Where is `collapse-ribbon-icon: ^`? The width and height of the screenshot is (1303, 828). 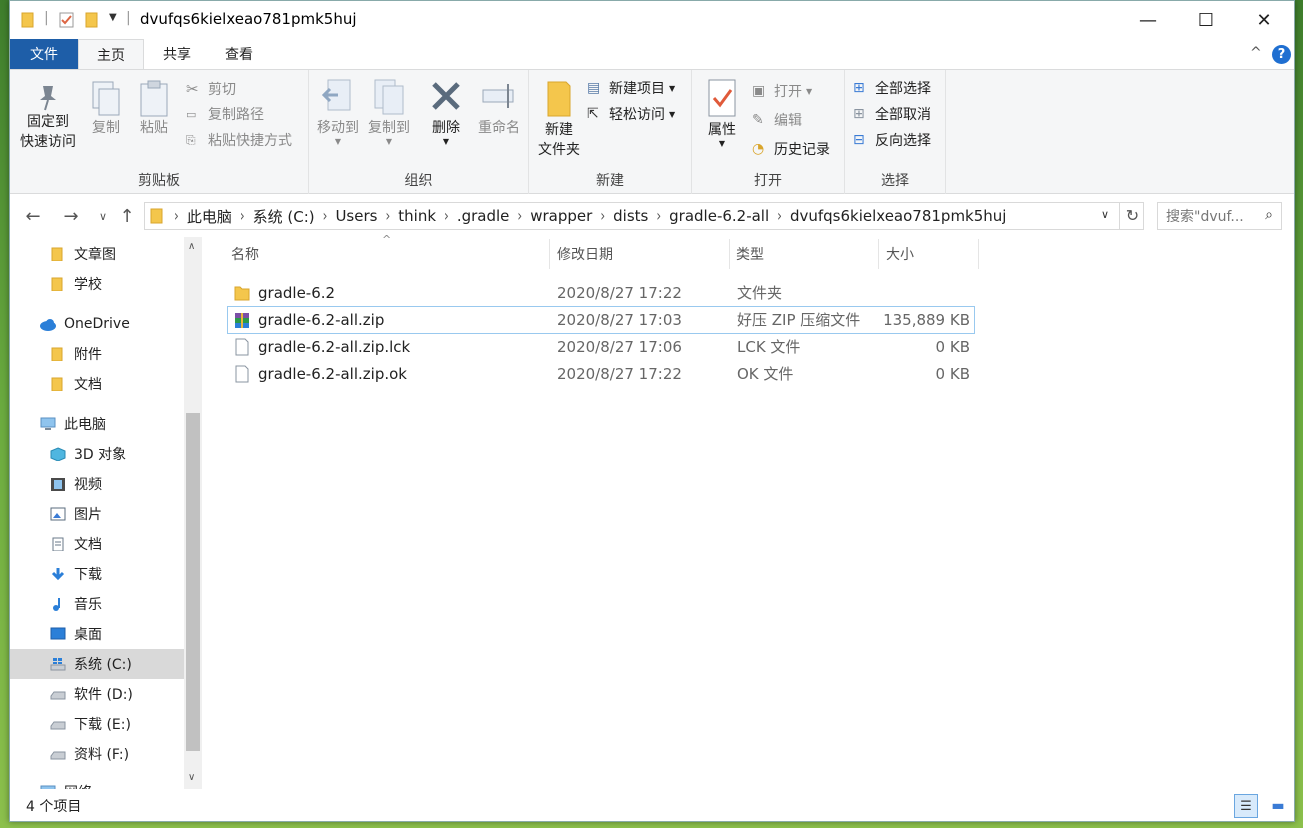
collapse-ribbon-icon: ^ is located at coordinates (1256, 53).